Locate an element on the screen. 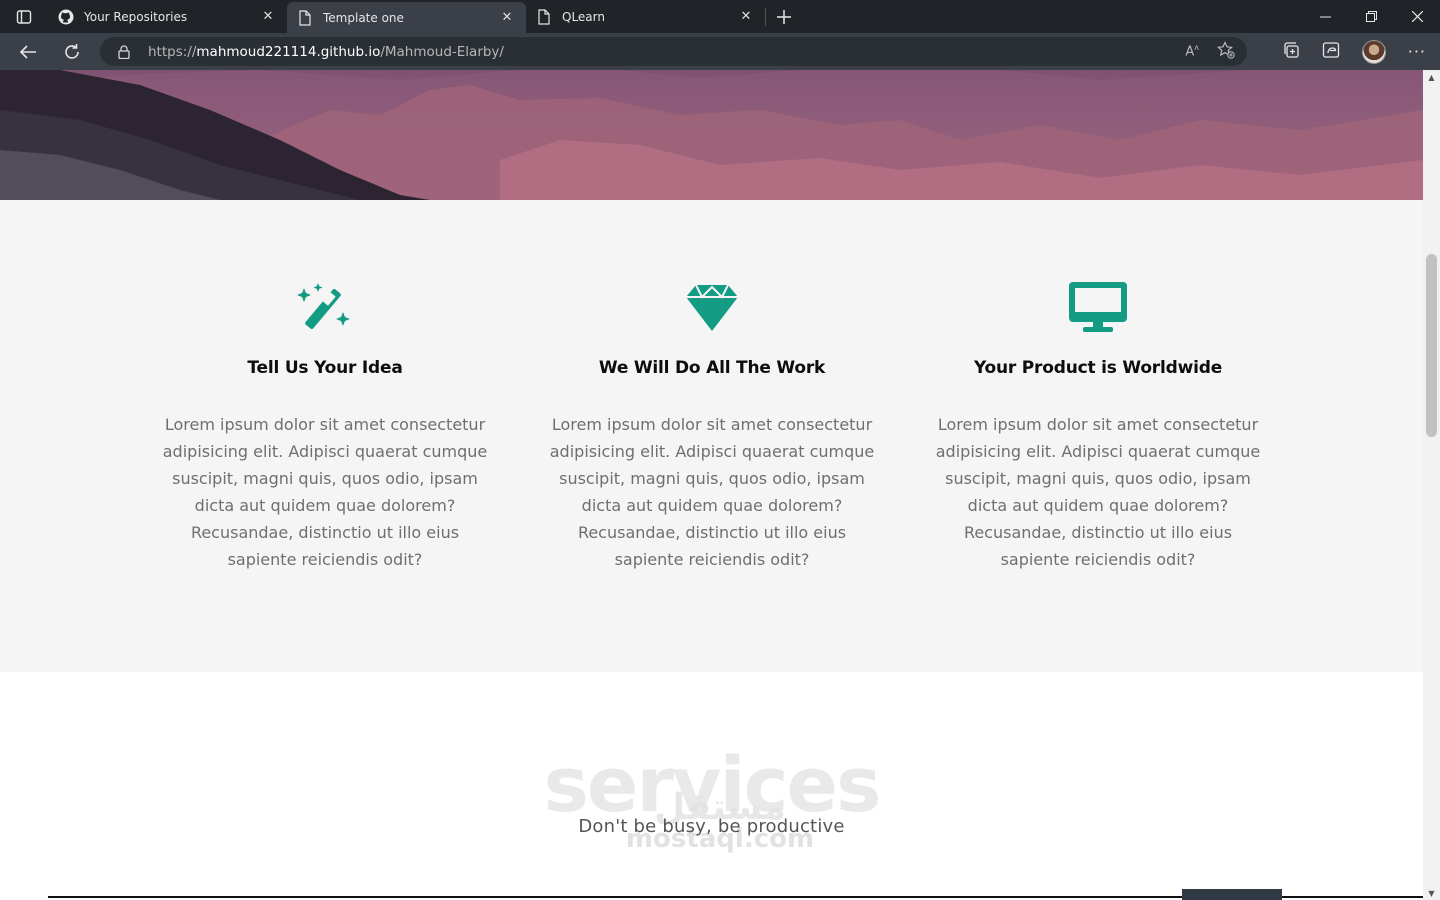  close-window-button is located at coordinates (1417, 16).